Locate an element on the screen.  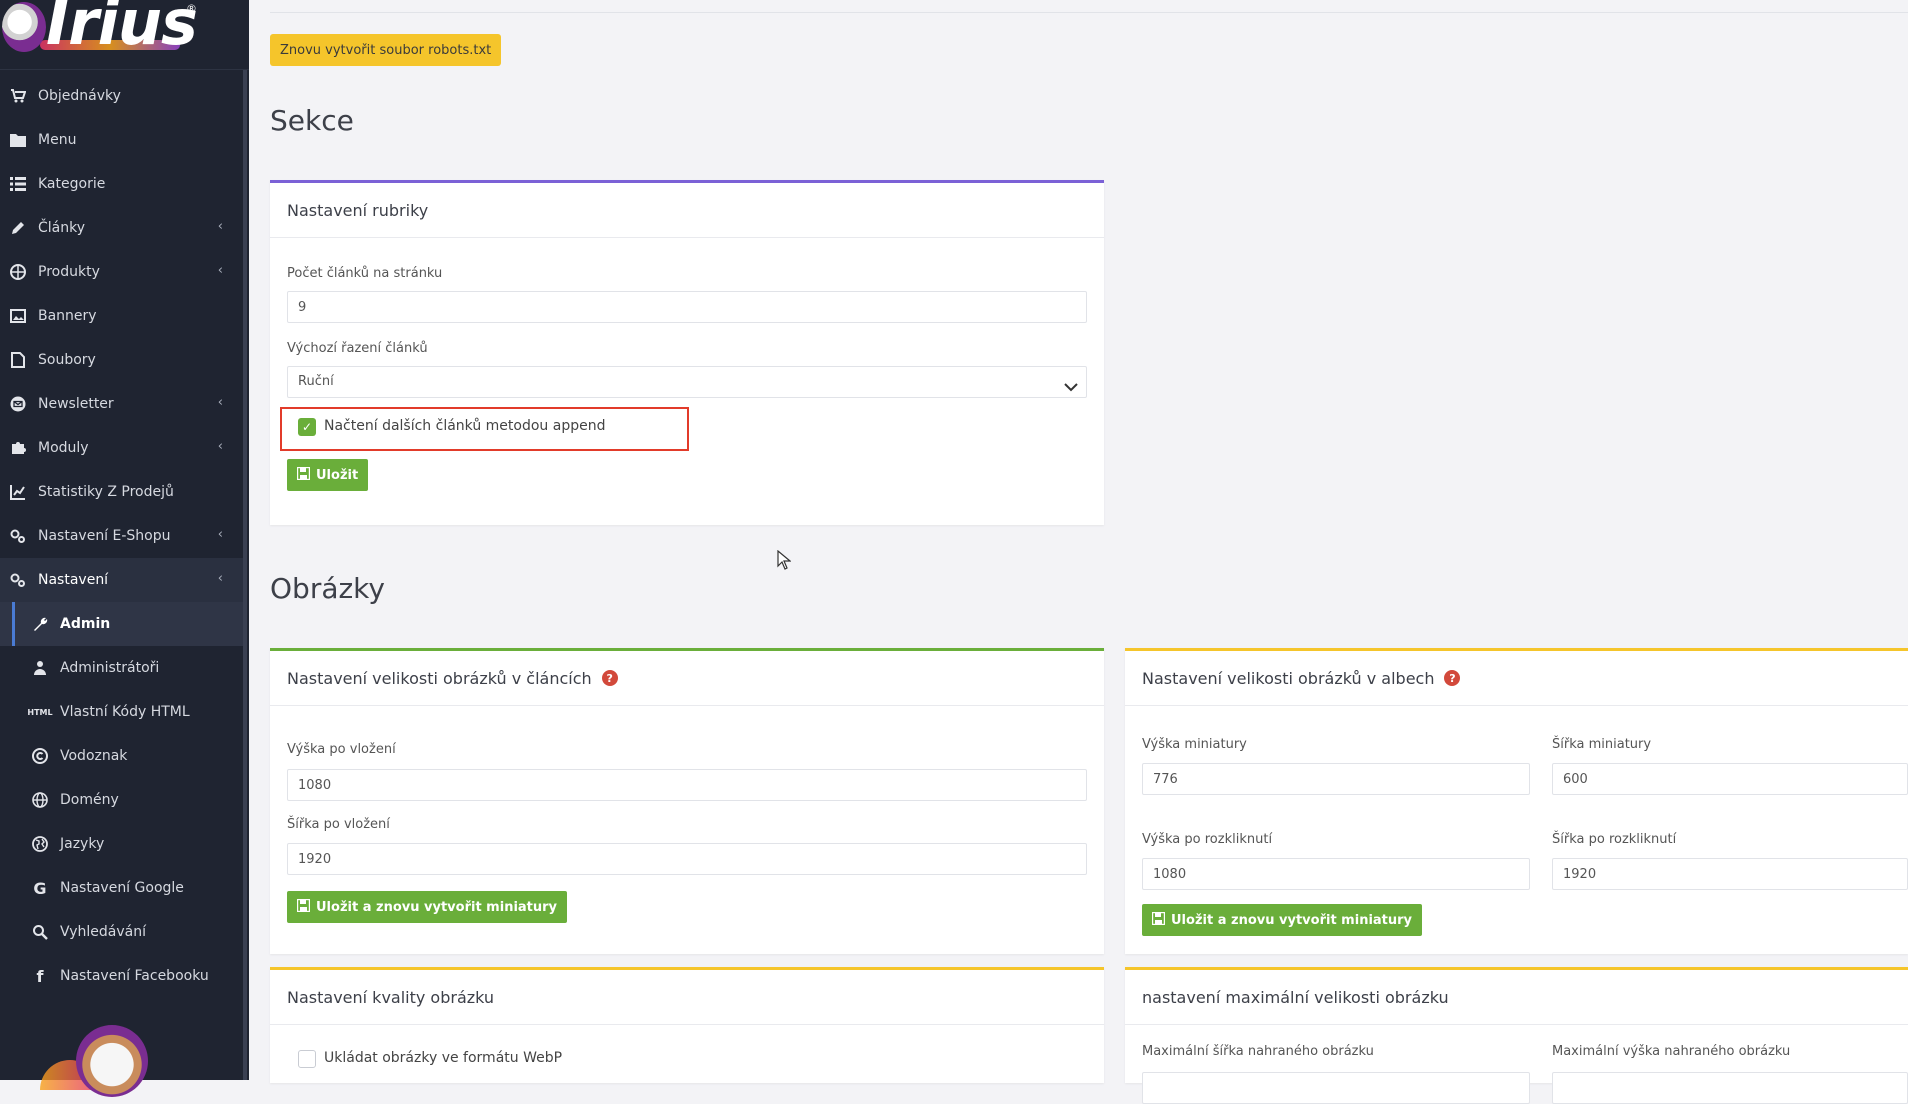
sidebar-subitem-domeny: Domény is located at coordinates (121, 800).